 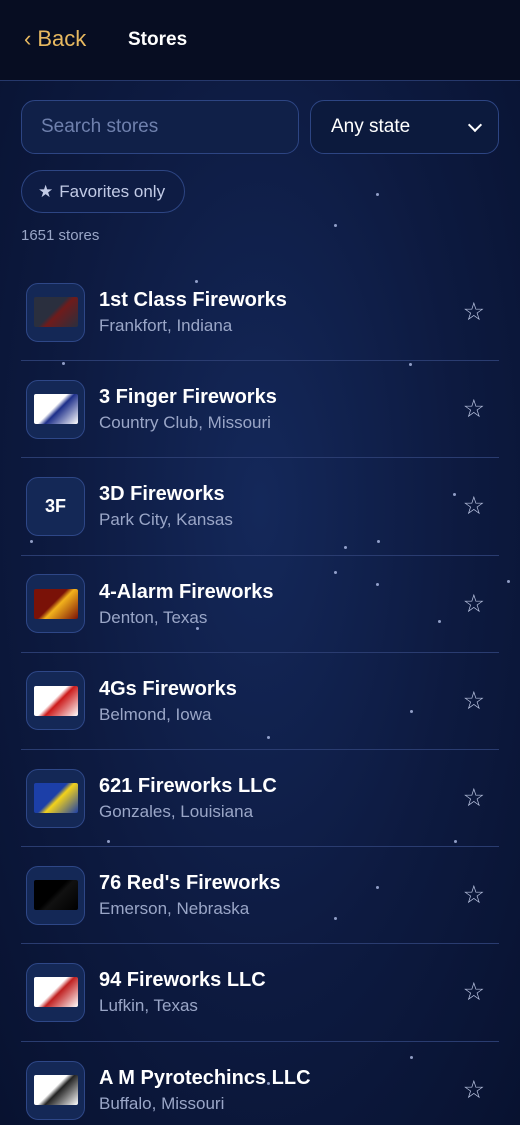 What do you see at coordinates (155, 714) in the screenshot?
I see `store-location: Belmond, Iowa` at bounding box center [155, 714].